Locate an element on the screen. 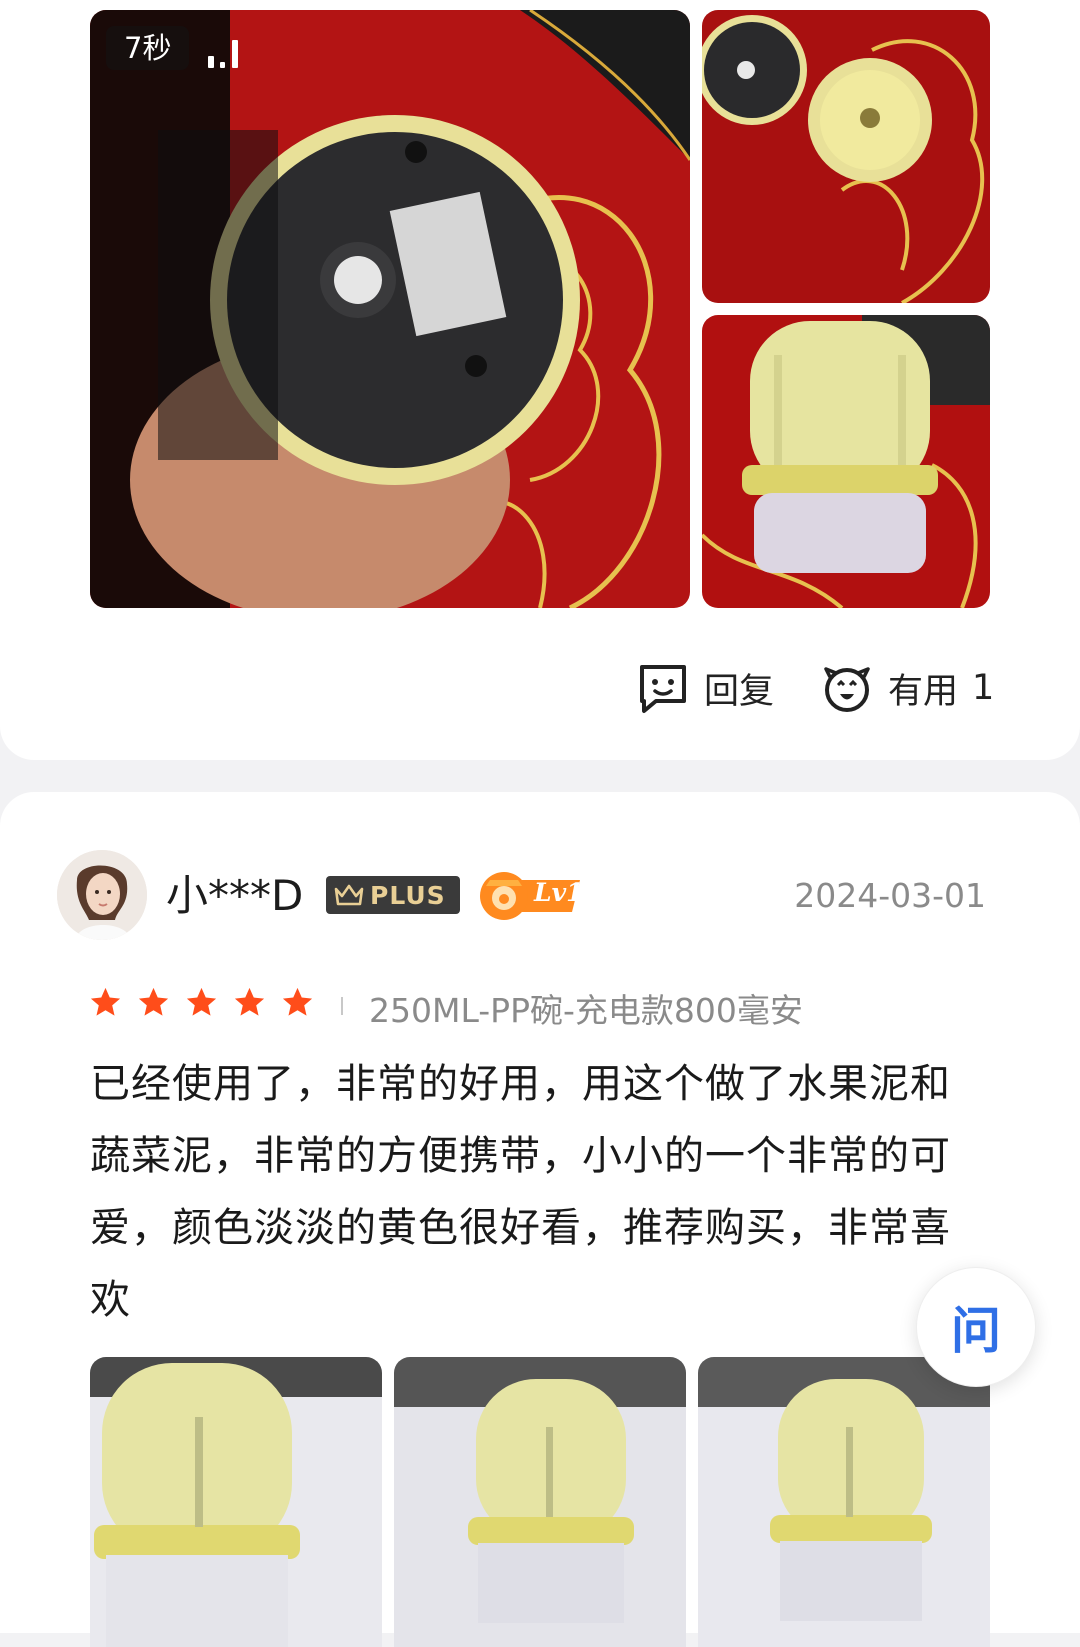 This screenshot has height=1647, width=1080. comment-icon is located at coordinates (663, 689).